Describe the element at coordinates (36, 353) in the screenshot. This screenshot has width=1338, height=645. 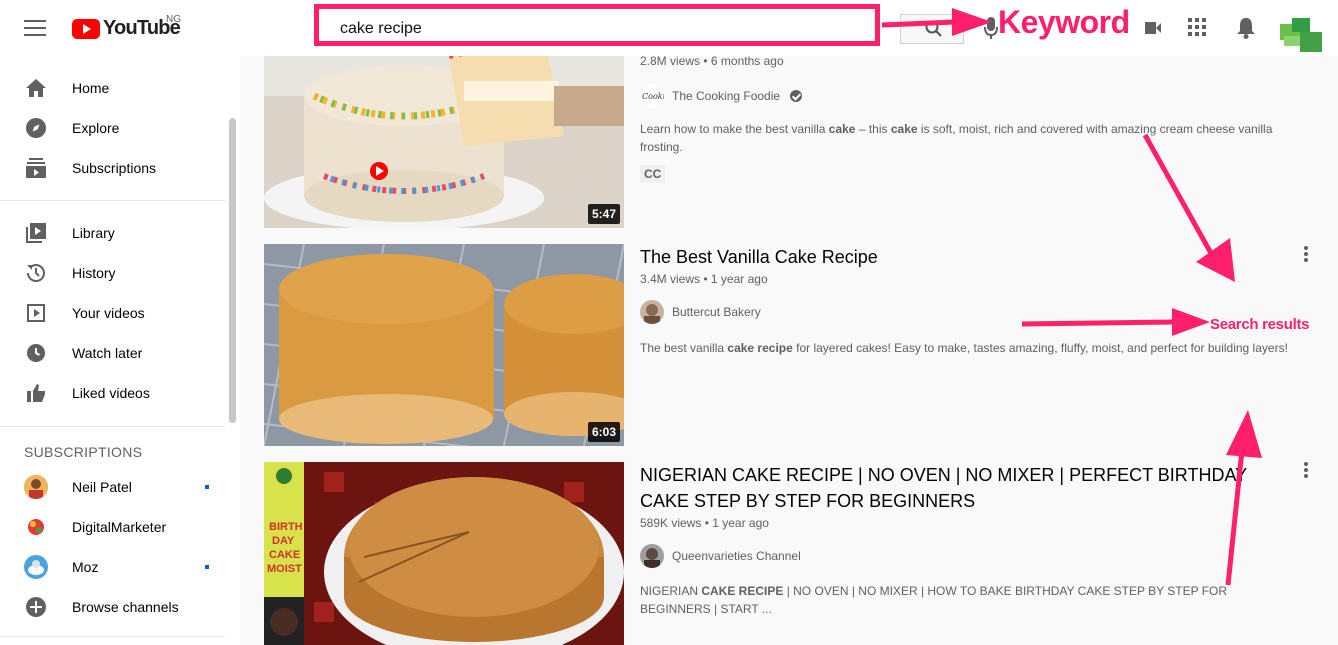
I see `clock-icon` at that location.